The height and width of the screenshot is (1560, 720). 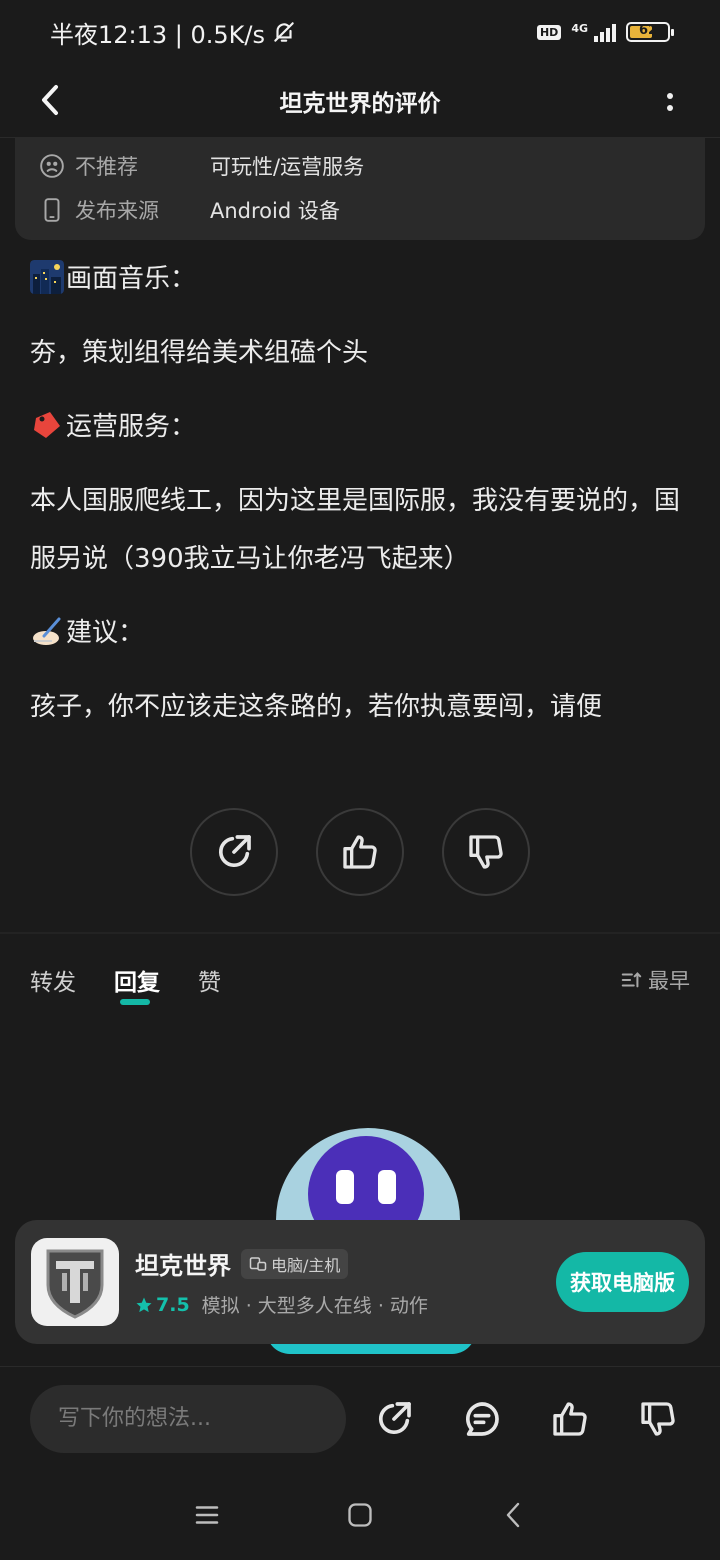 What do you see at coordinates (199, 353) in the screenshot?
I see `review-paragraph: 夯，策划组得给美术组磕个头` at bounding box center [199, 353].